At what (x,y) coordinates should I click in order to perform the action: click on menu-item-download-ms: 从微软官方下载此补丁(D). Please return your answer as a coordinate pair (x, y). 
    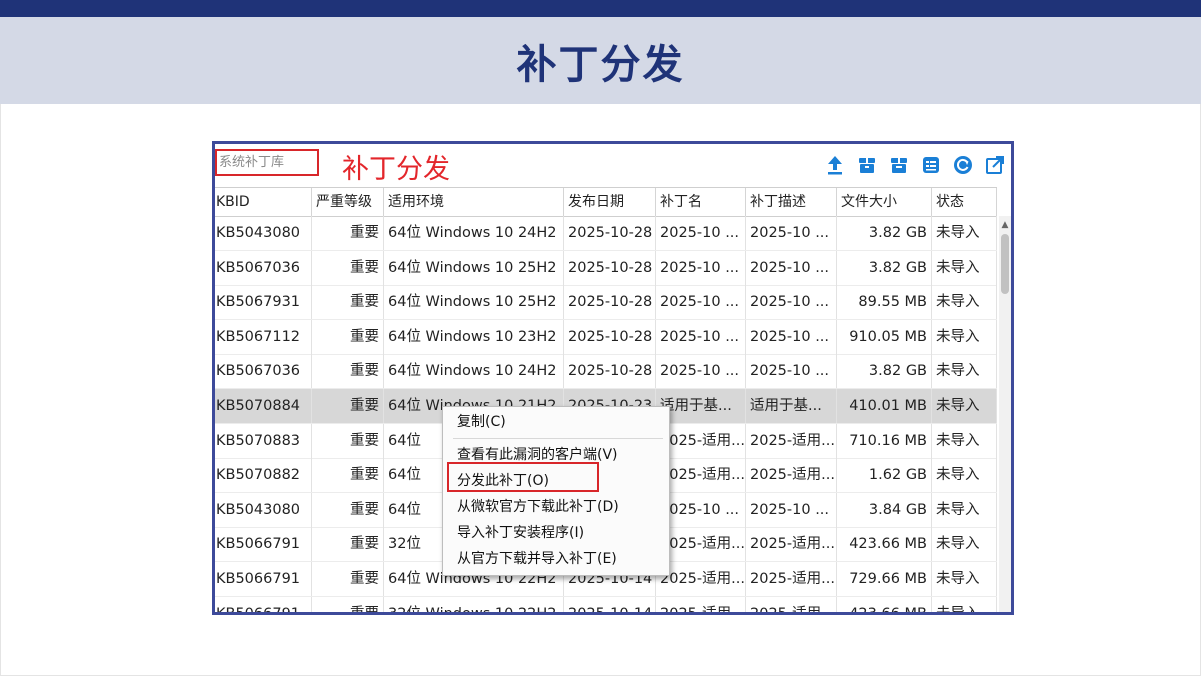
    Looking at the image, I should click on (538, 507).